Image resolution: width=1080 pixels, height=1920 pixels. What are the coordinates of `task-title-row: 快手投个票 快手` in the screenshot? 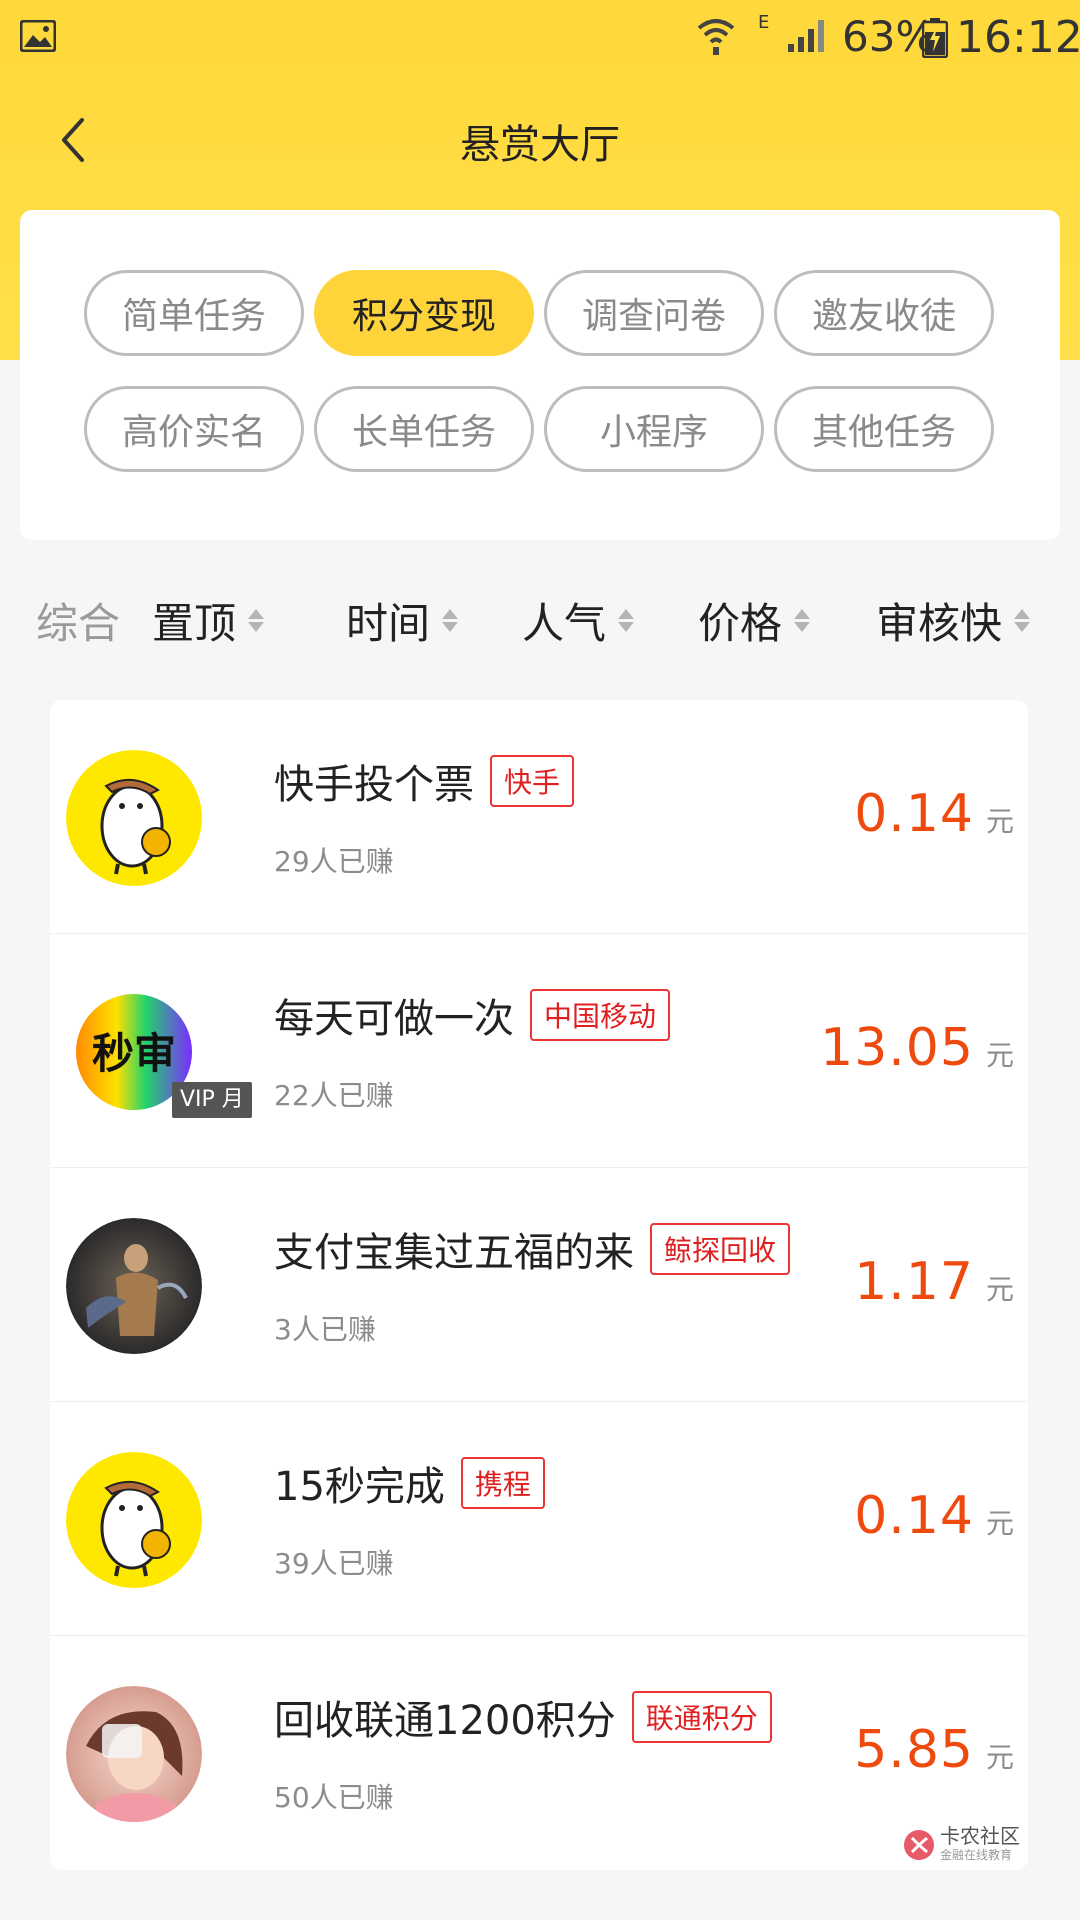 It's located at (424, 781).